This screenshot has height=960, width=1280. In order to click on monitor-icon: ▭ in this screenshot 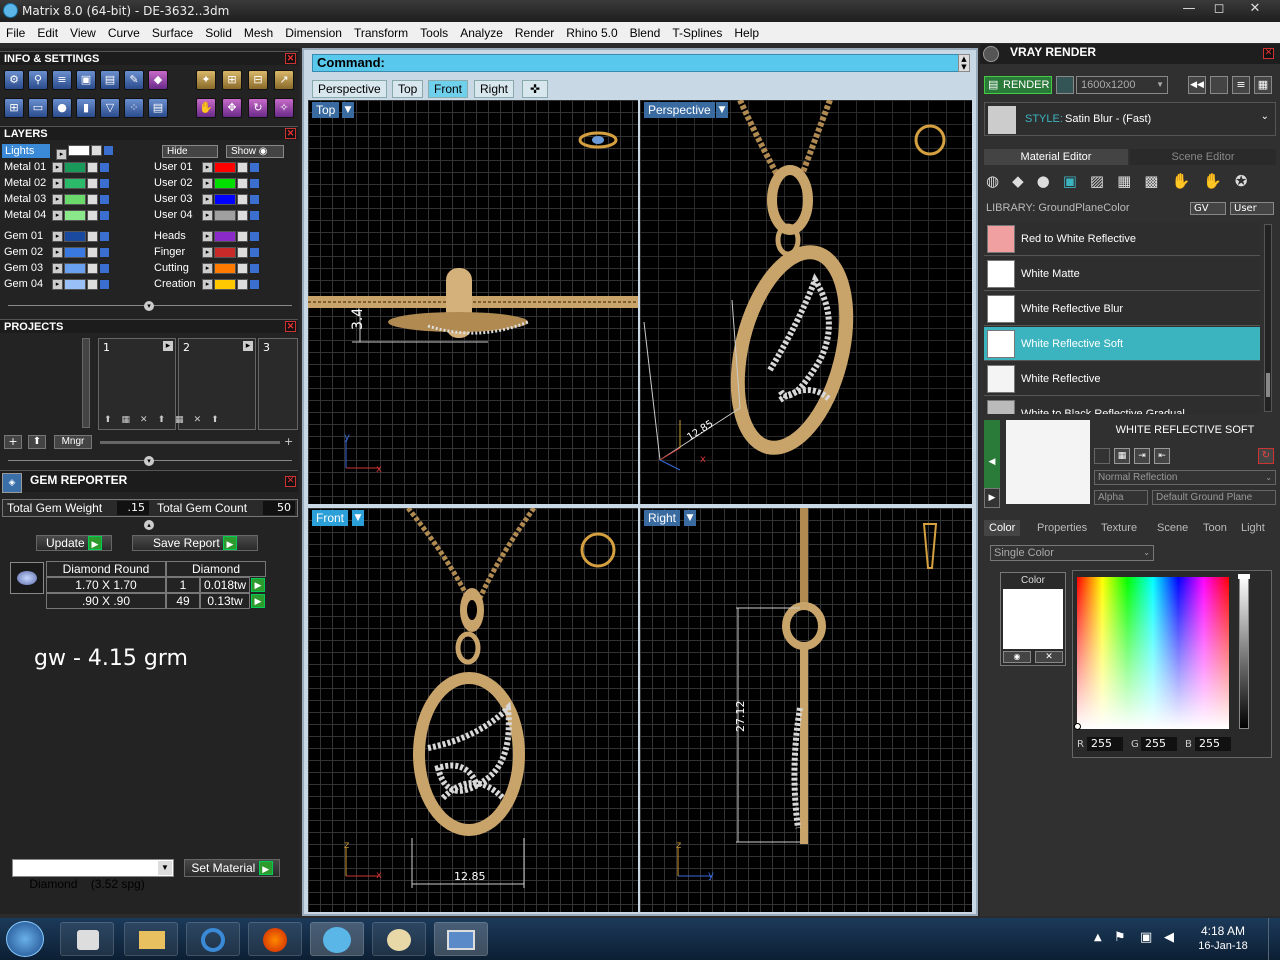, I will do `click(38, 108)`.